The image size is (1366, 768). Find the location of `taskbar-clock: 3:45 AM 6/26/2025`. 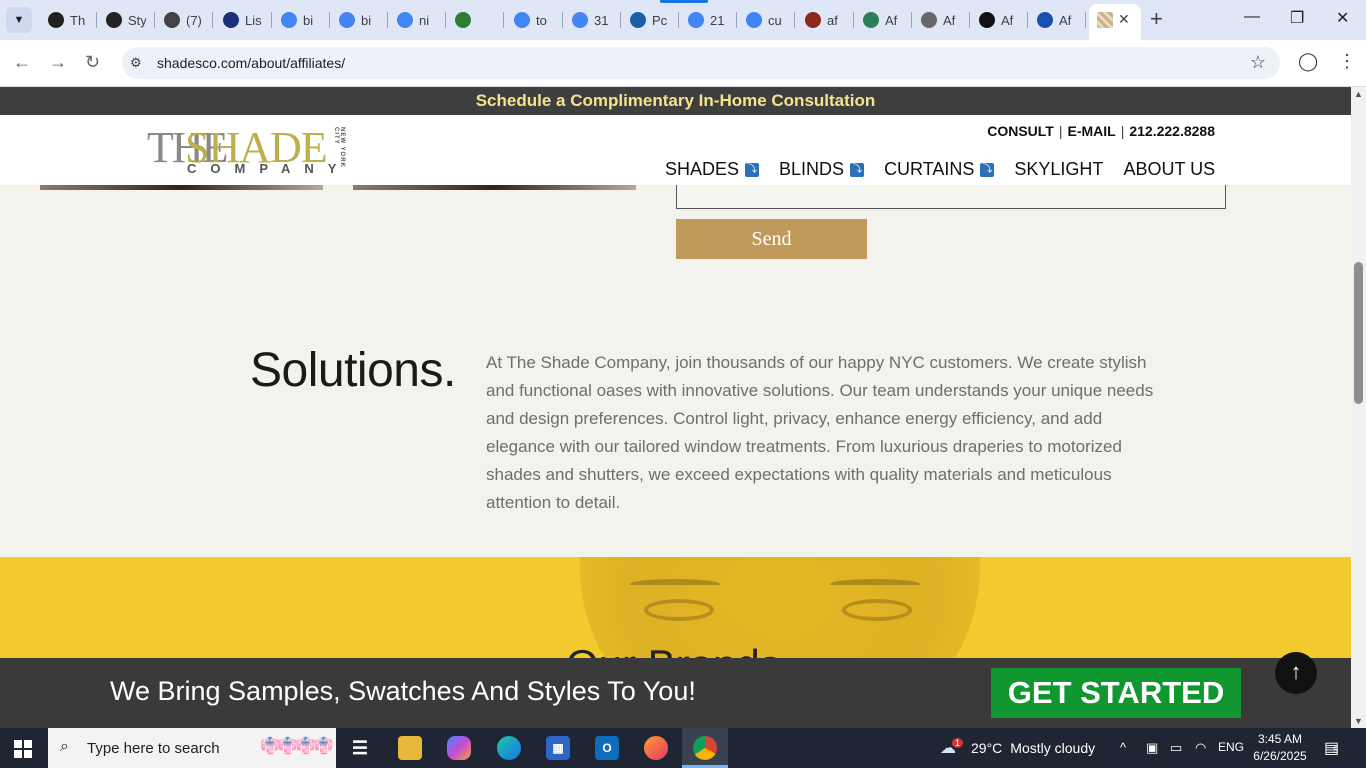

taskbar-clock: 3:45 AM 6/26/2025 is located at coordinates (1280, 748).